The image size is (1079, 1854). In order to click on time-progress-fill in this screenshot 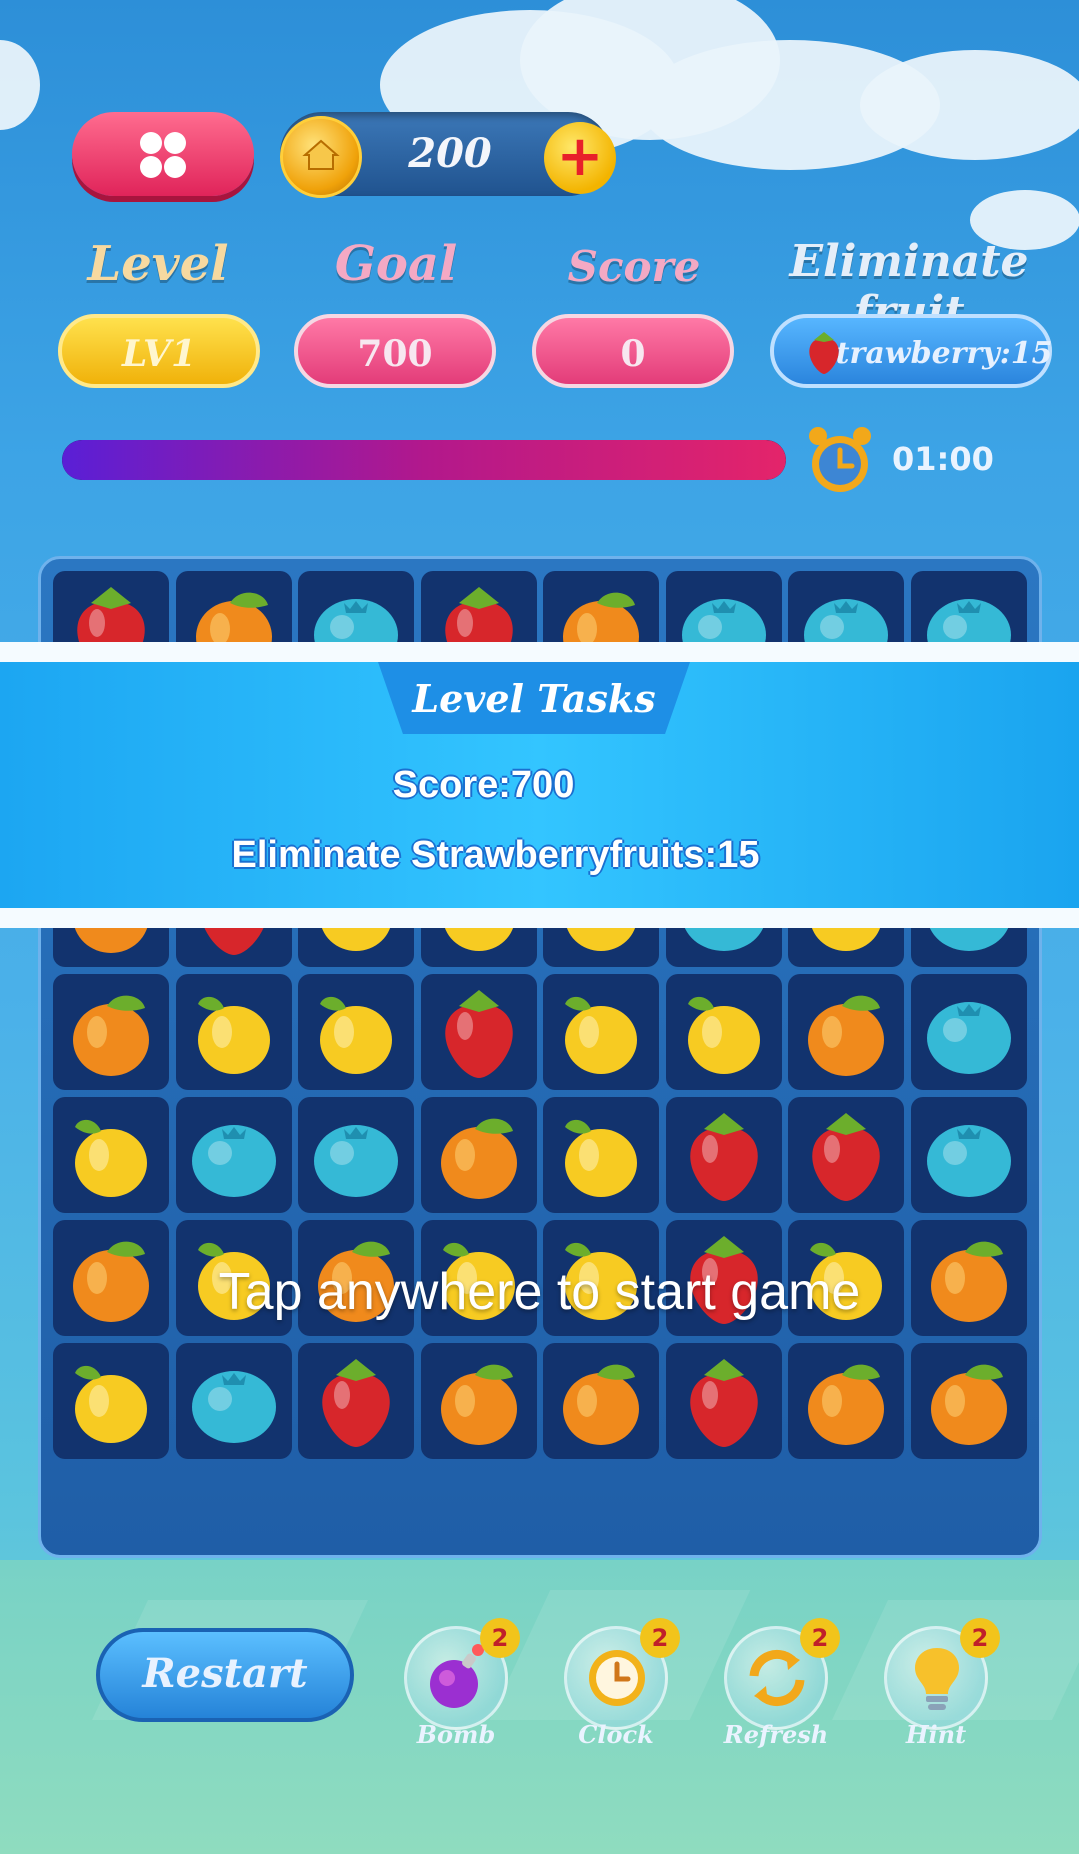, I will do `click(424, 460)`.